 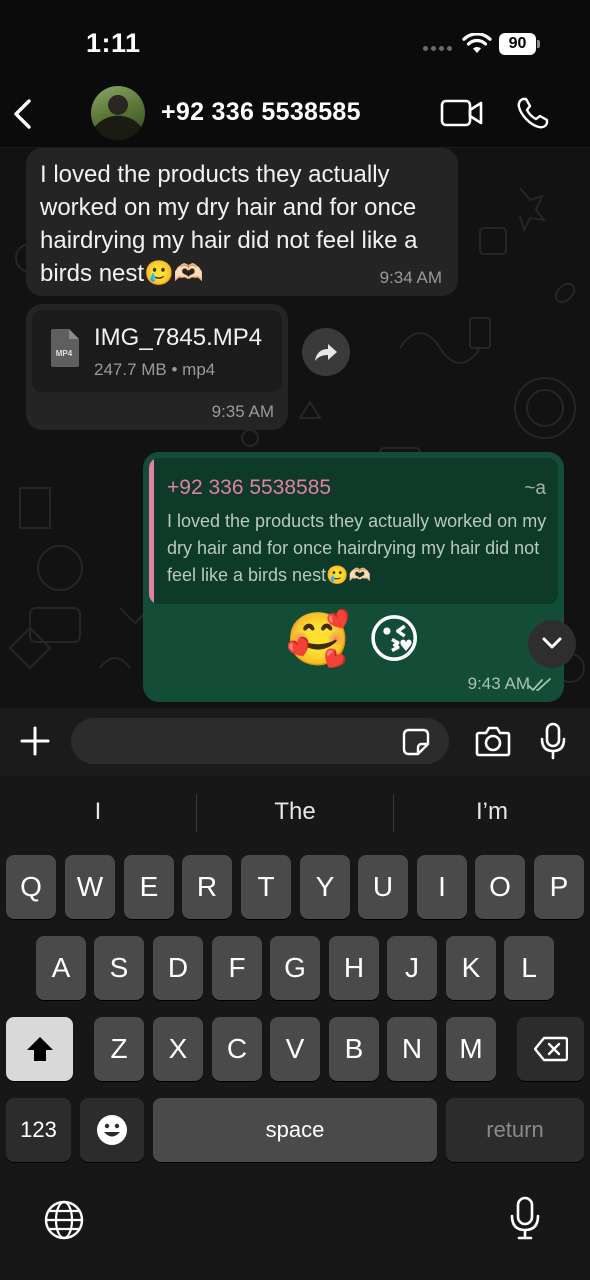 What do you see at coordinates (295, 968) in the screenshot?
I see `key-g: G` at bounding box center [295, 968].